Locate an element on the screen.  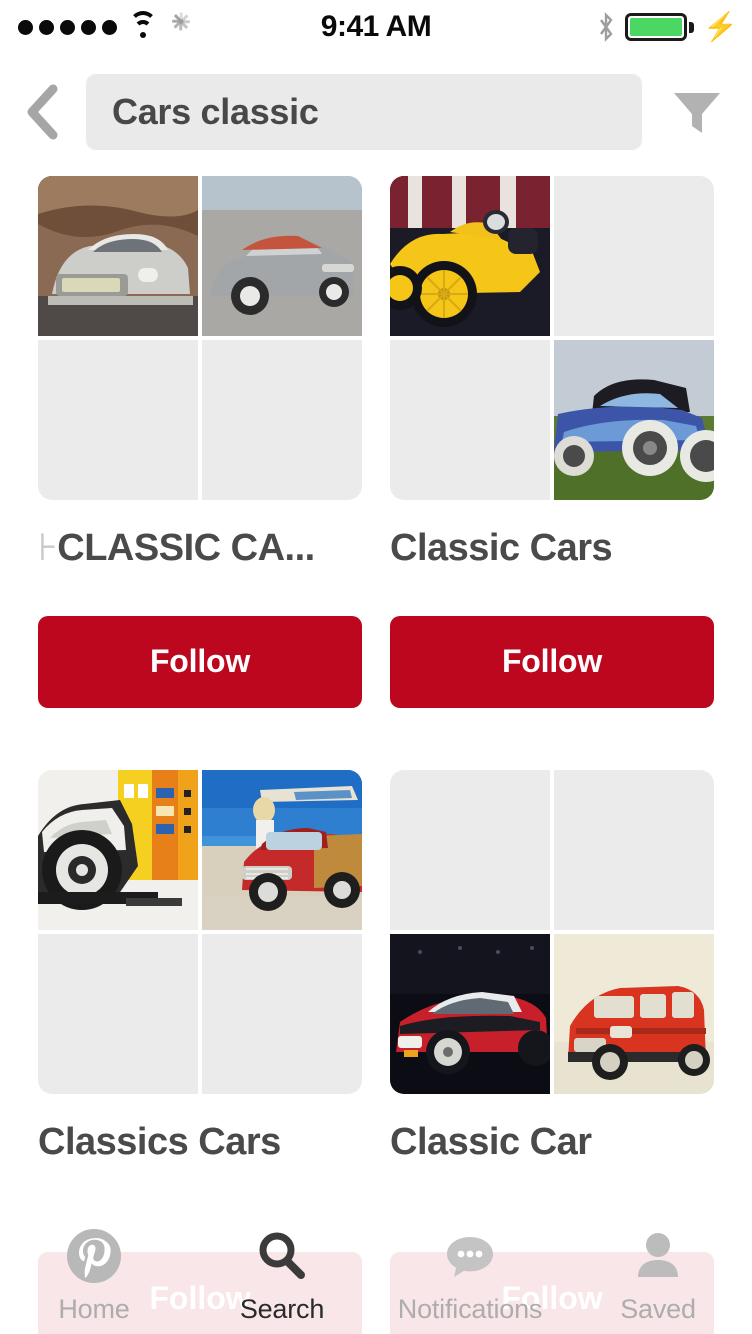
tab-search: Search is located at coordinates (282, 1275).